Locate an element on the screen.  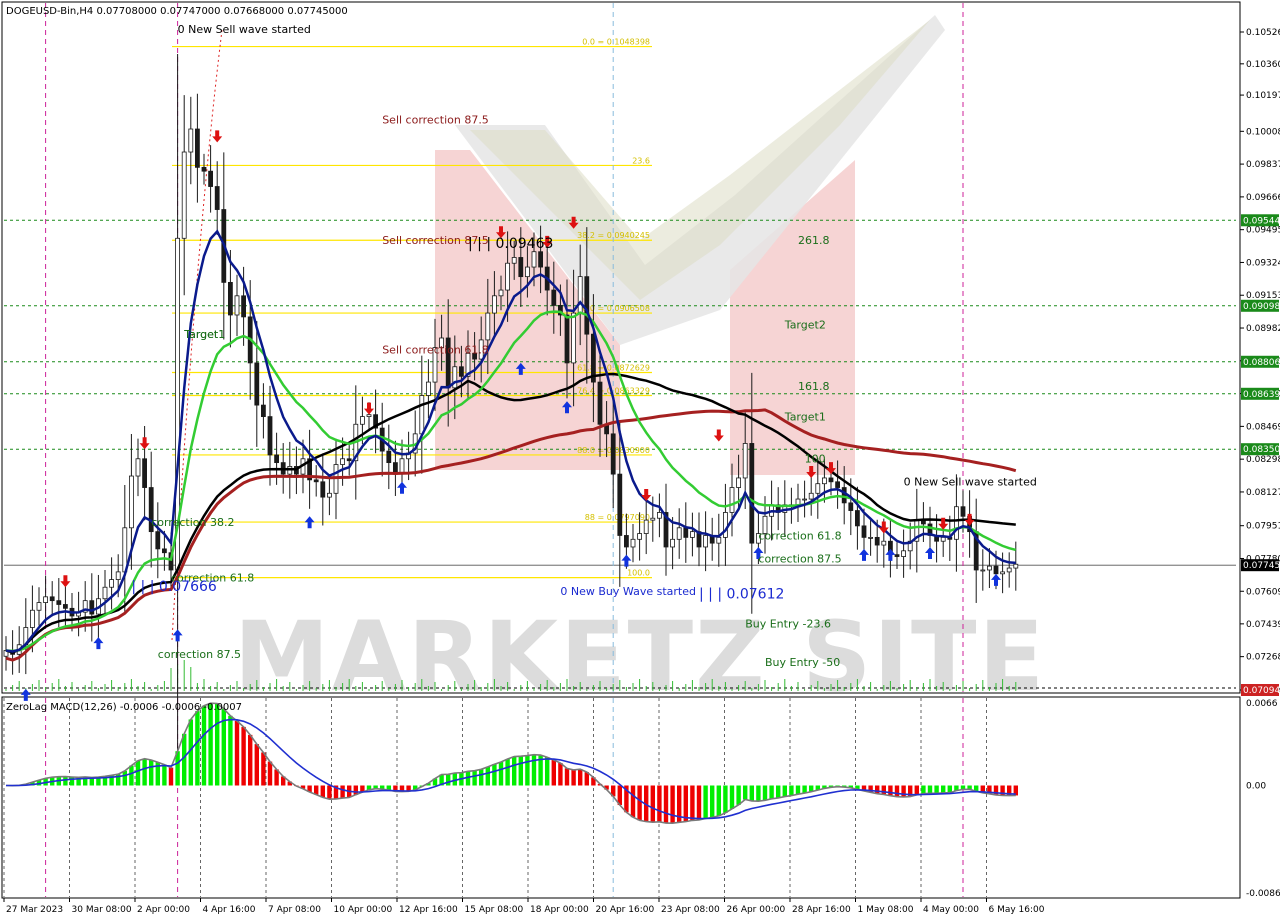
watermark-text: MARKETZ SITE is located at coordinates (640, 657).